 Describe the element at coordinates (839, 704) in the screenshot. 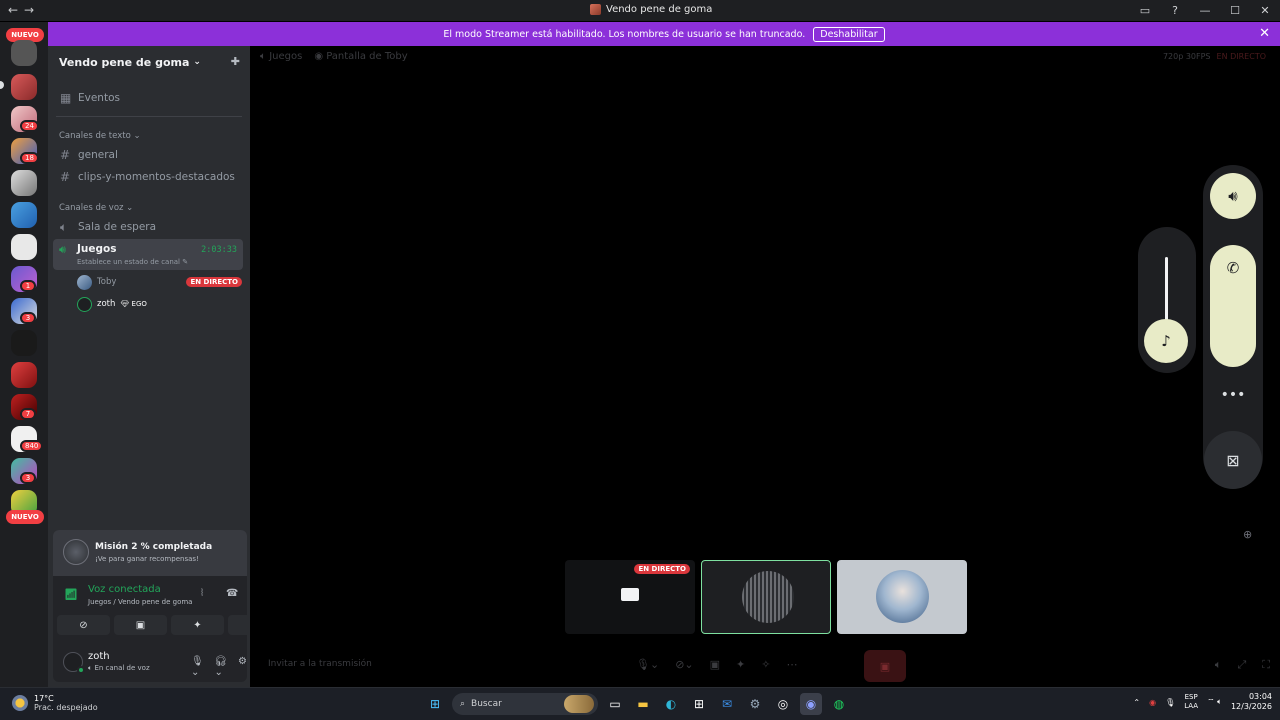

I see `spotify-icon: ◍` at that location.